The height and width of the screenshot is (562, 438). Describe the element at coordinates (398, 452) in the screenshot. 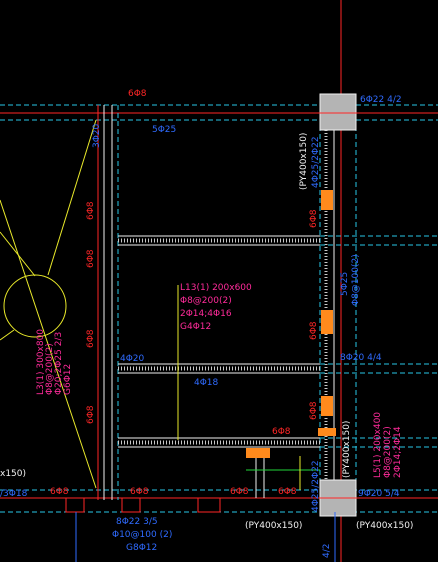

I see `label-beam-l5-main: 2Φ14;2Φ14` at that location.